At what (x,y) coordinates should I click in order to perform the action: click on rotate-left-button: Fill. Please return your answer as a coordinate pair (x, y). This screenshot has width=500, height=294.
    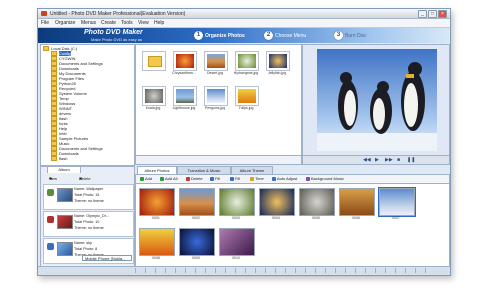
    Looking at the image, I should click on (215, 178).